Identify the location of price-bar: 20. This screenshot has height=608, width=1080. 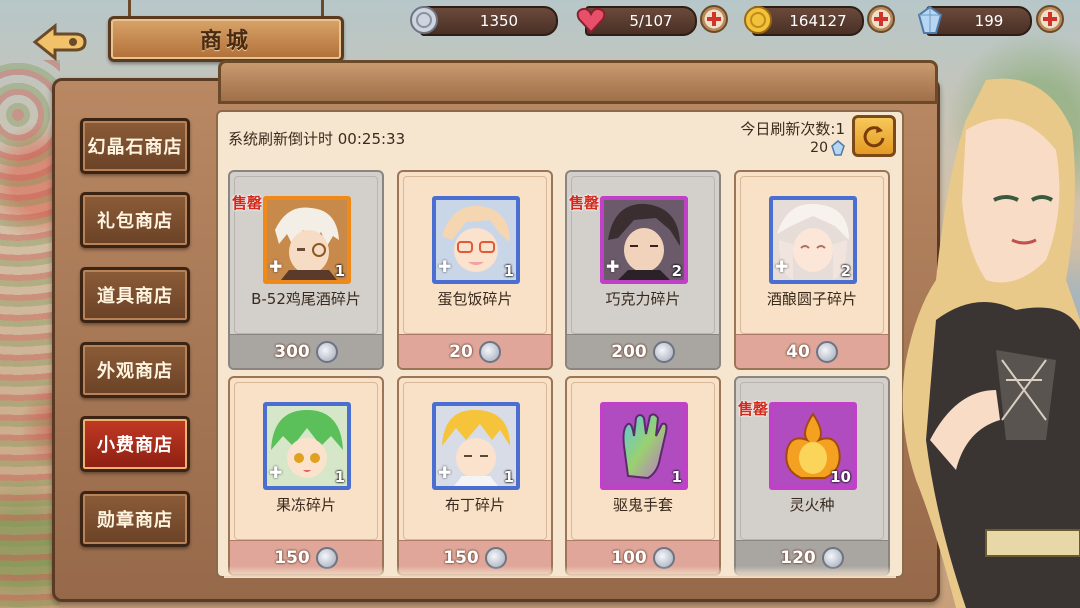
(475, 351).